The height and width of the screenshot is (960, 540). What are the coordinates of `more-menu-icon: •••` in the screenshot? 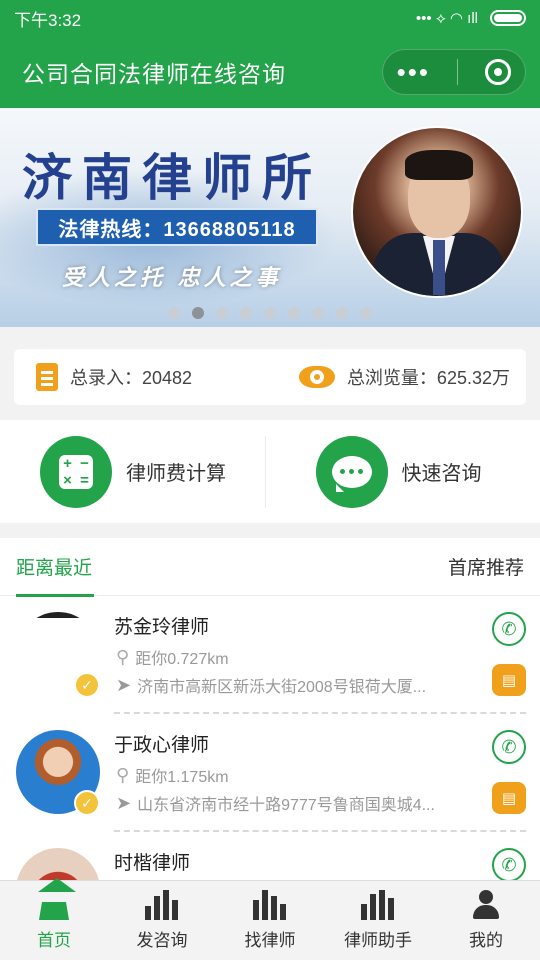 It's located at (413, 72).